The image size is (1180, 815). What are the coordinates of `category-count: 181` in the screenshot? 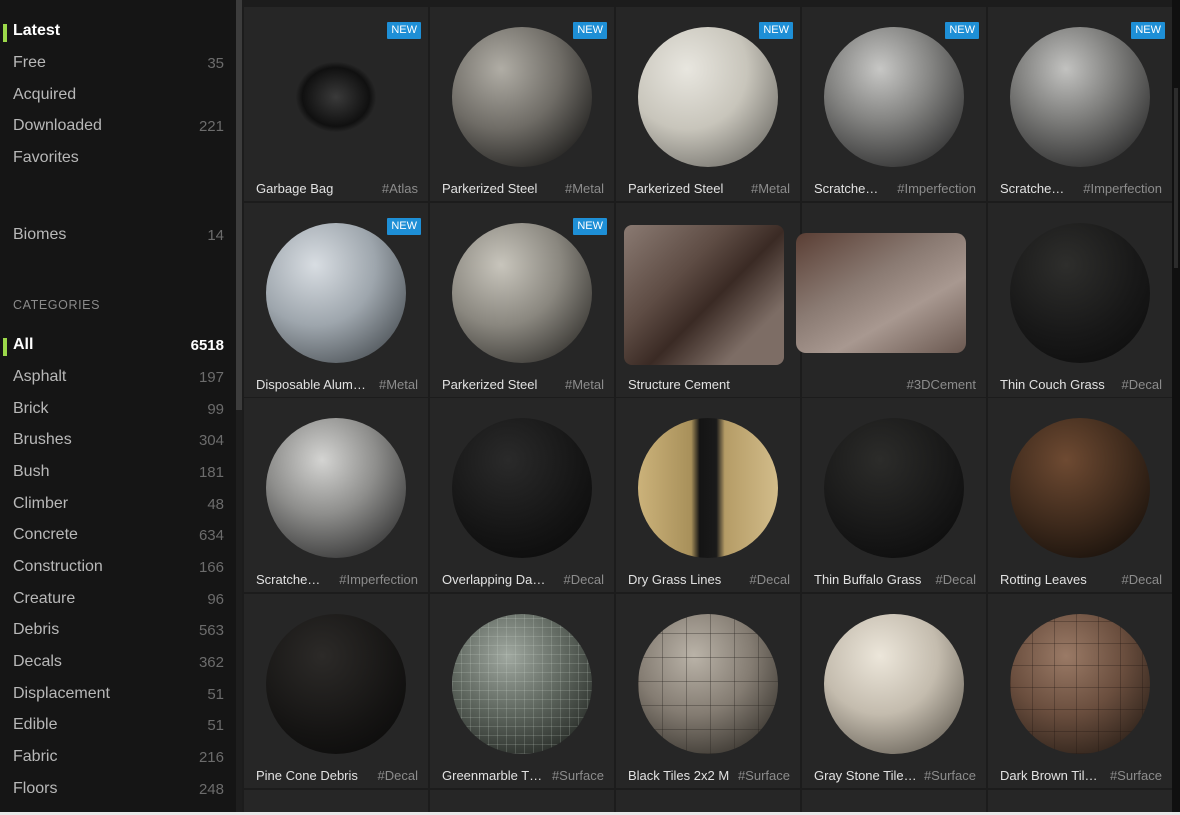 It's located at (211, 472).